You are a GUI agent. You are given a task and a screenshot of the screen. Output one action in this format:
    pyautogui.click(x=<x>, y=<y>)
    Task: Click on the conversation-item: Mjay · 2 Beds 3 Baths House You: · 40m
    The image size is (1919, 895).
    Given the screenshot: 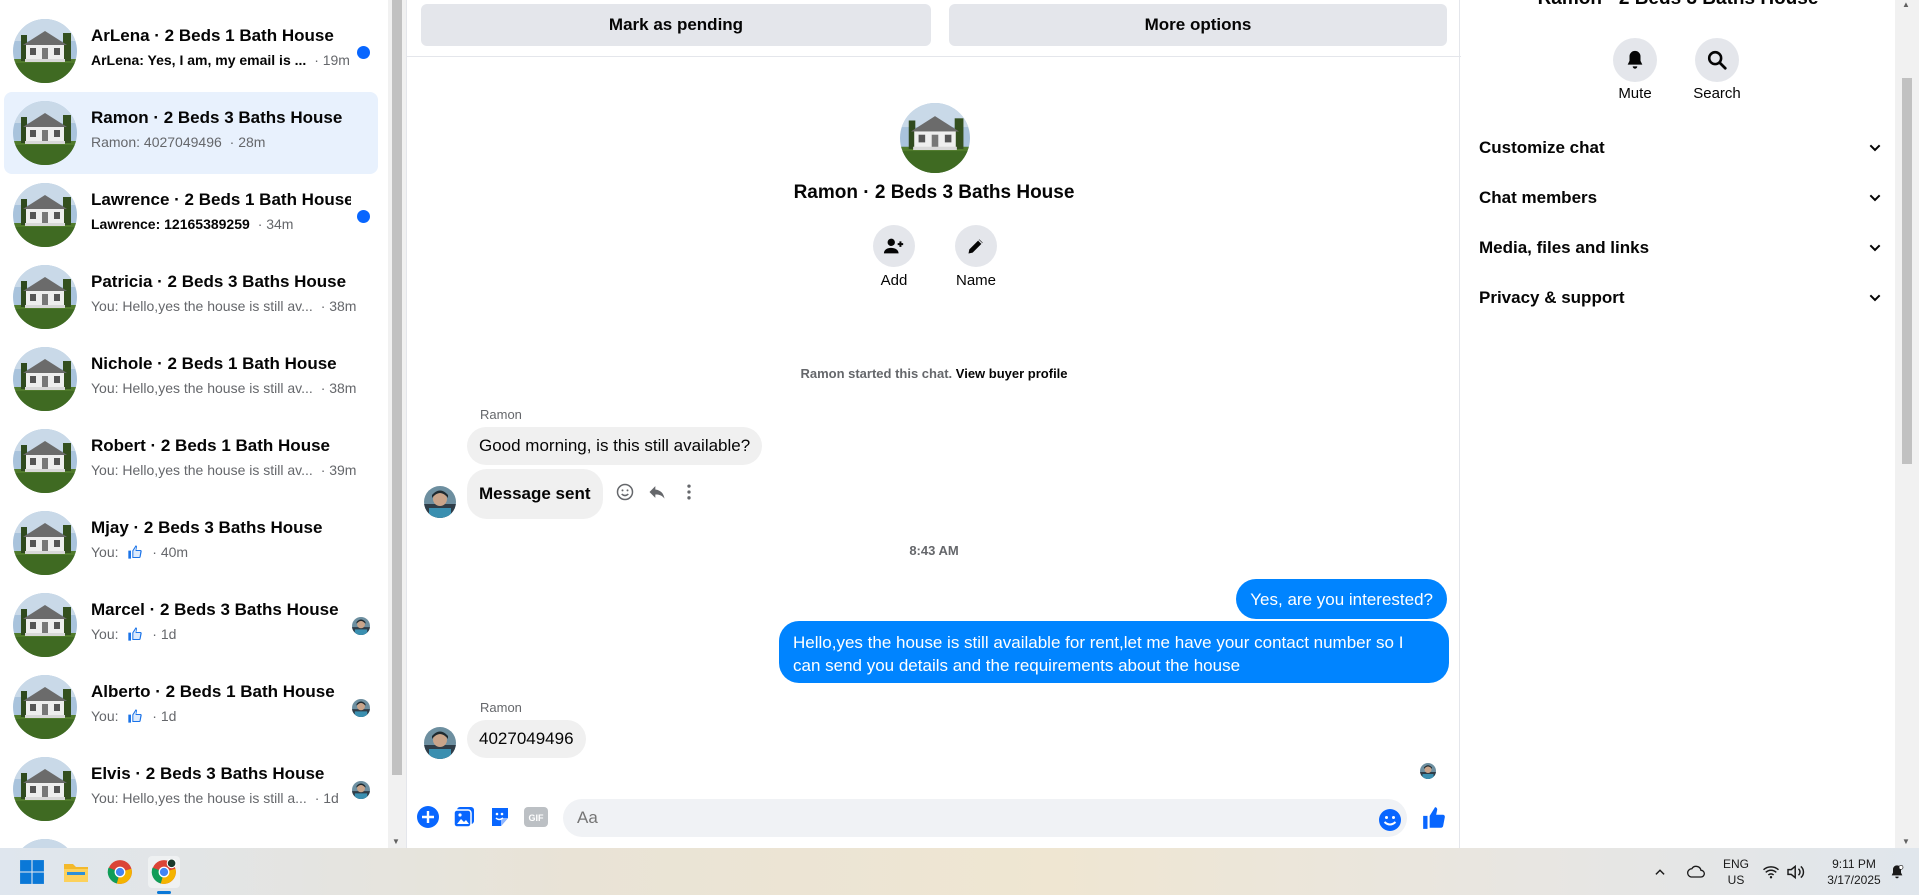 What is the action you would take?
    pyautogui.click(x=191, y=543)
    